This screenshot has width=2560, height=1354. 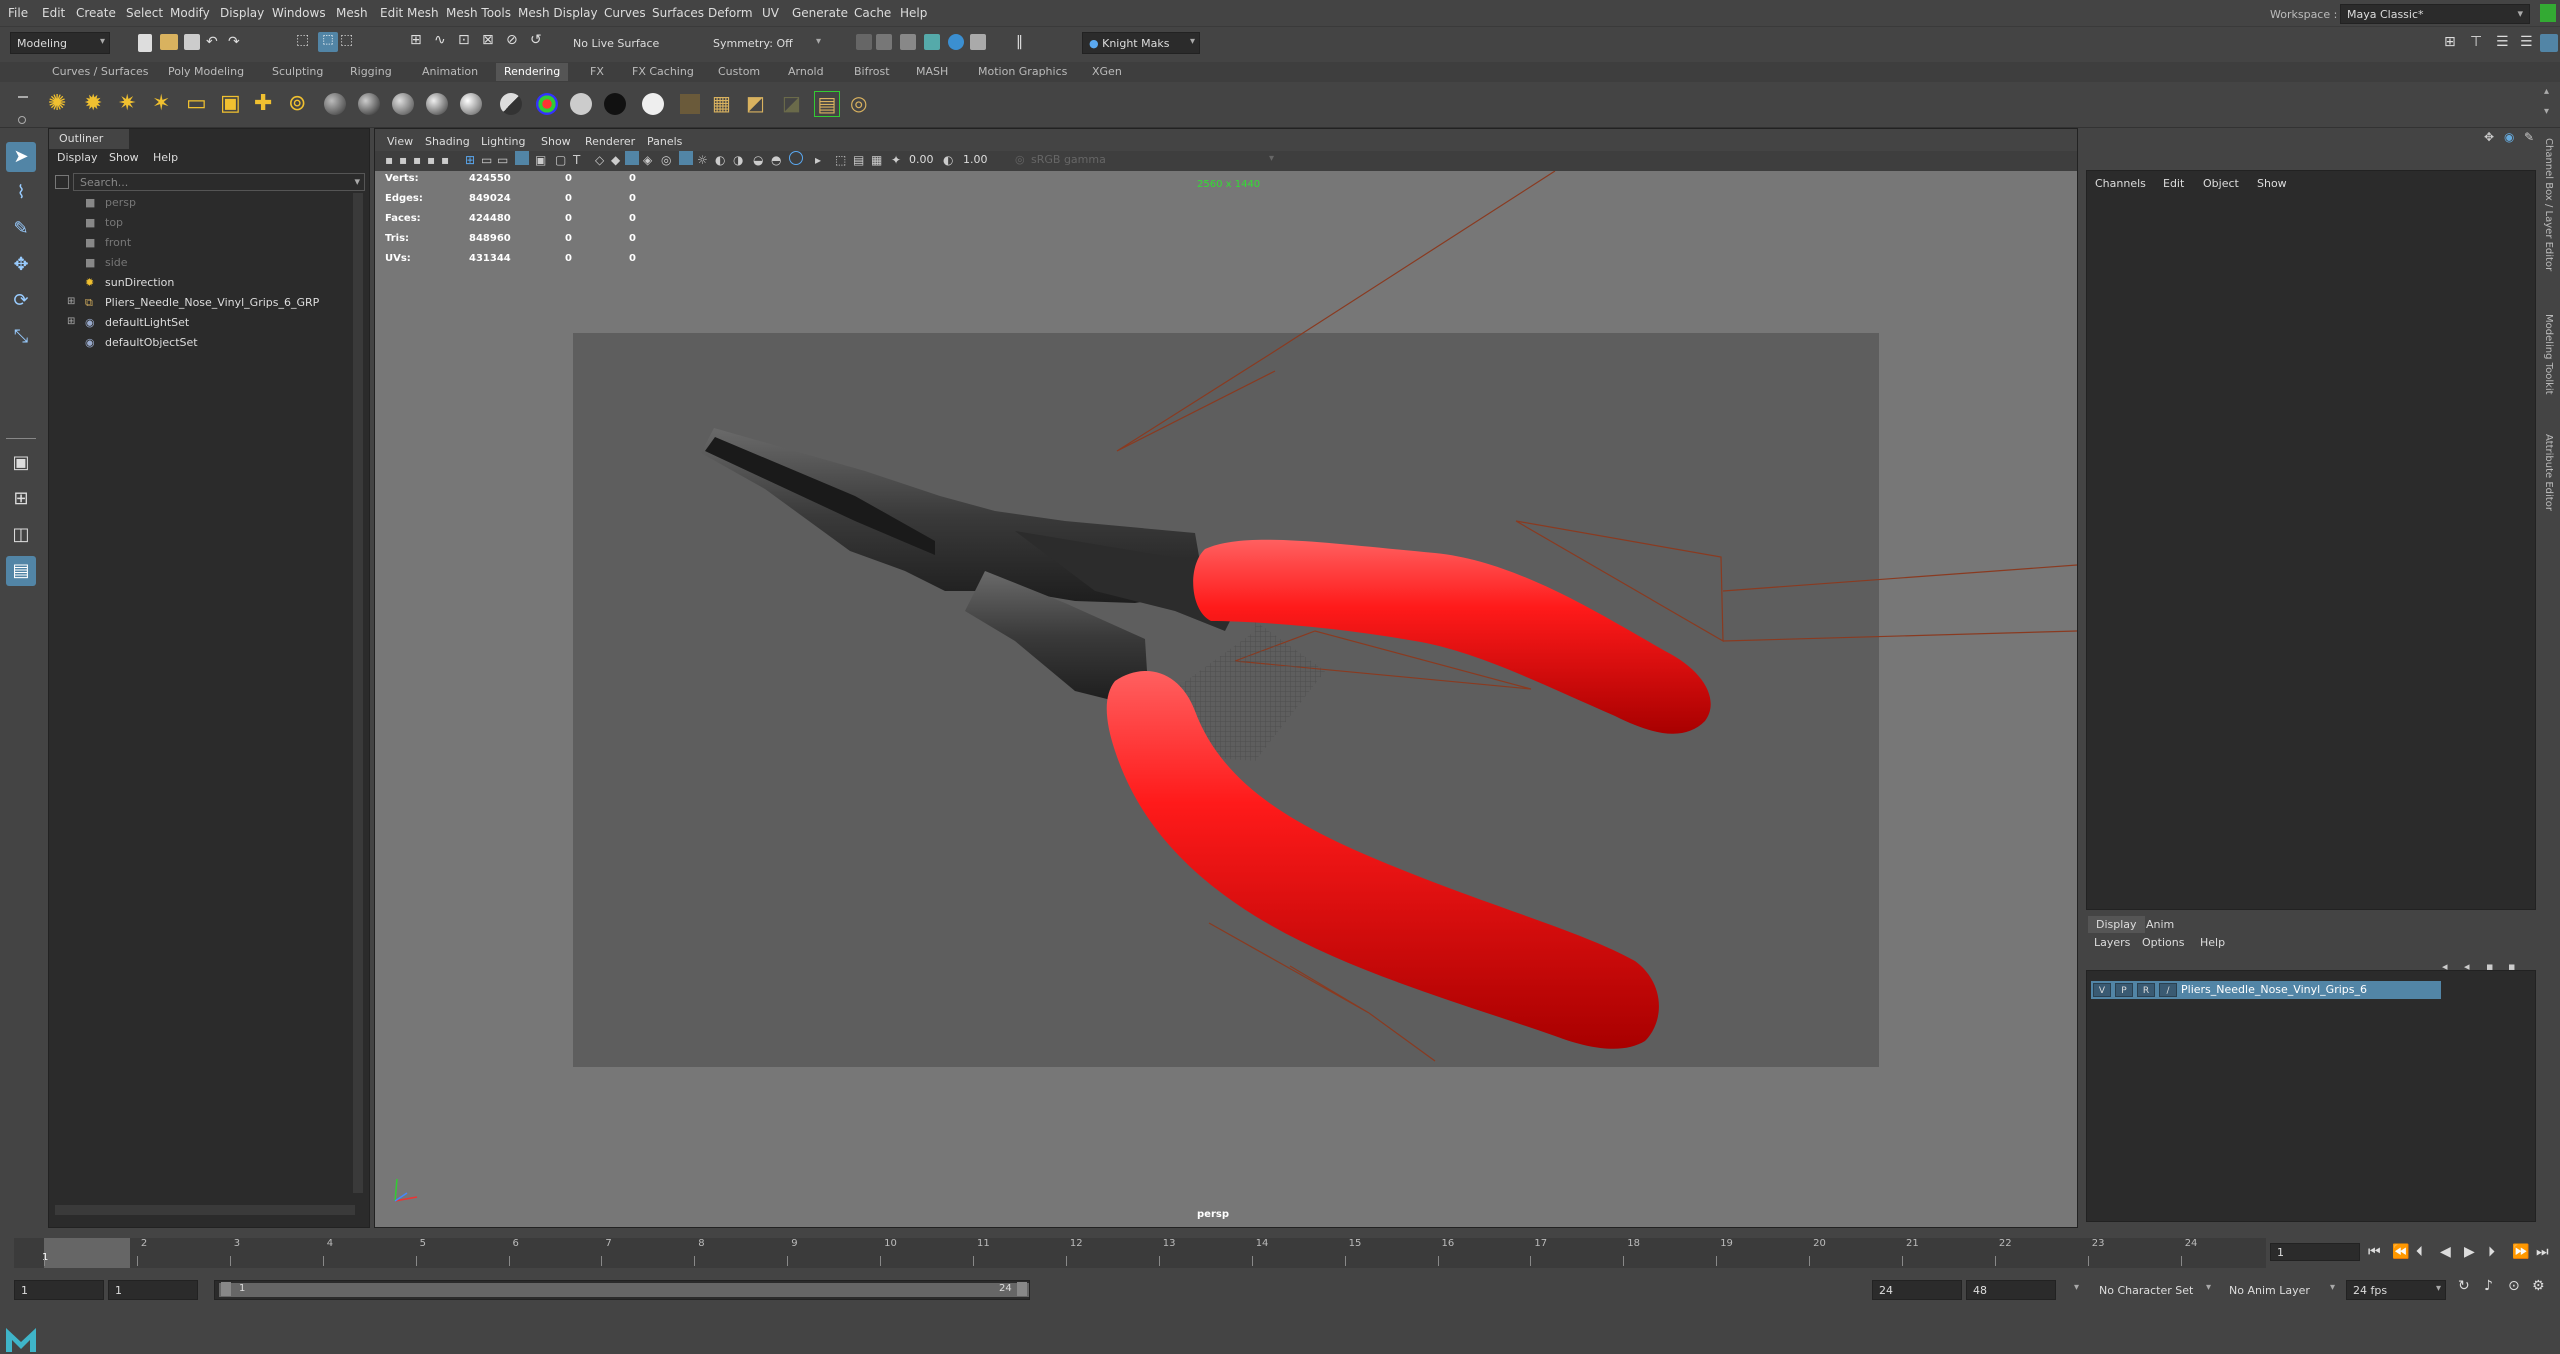 What do you see at coordinates (226, 1289) in the screenshot?
I see `range-start-handle` at bounding box center [226, 1289].